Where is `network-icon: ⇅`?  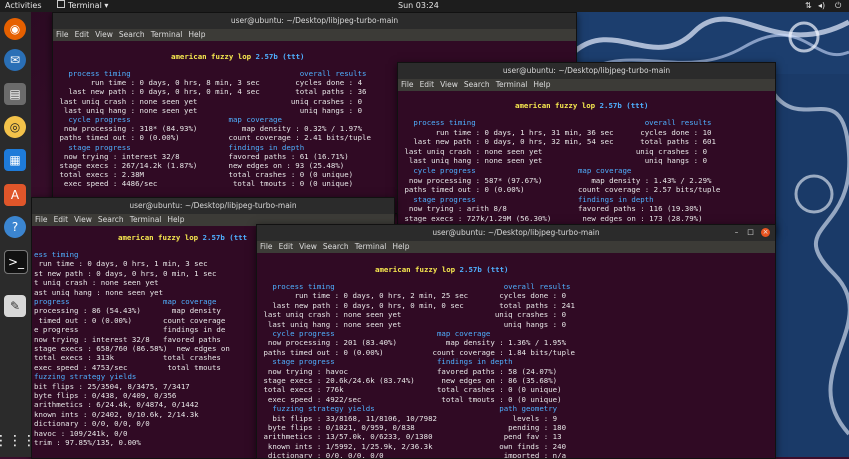 network-icon: ⇅ is located at coordinates (808, 6).